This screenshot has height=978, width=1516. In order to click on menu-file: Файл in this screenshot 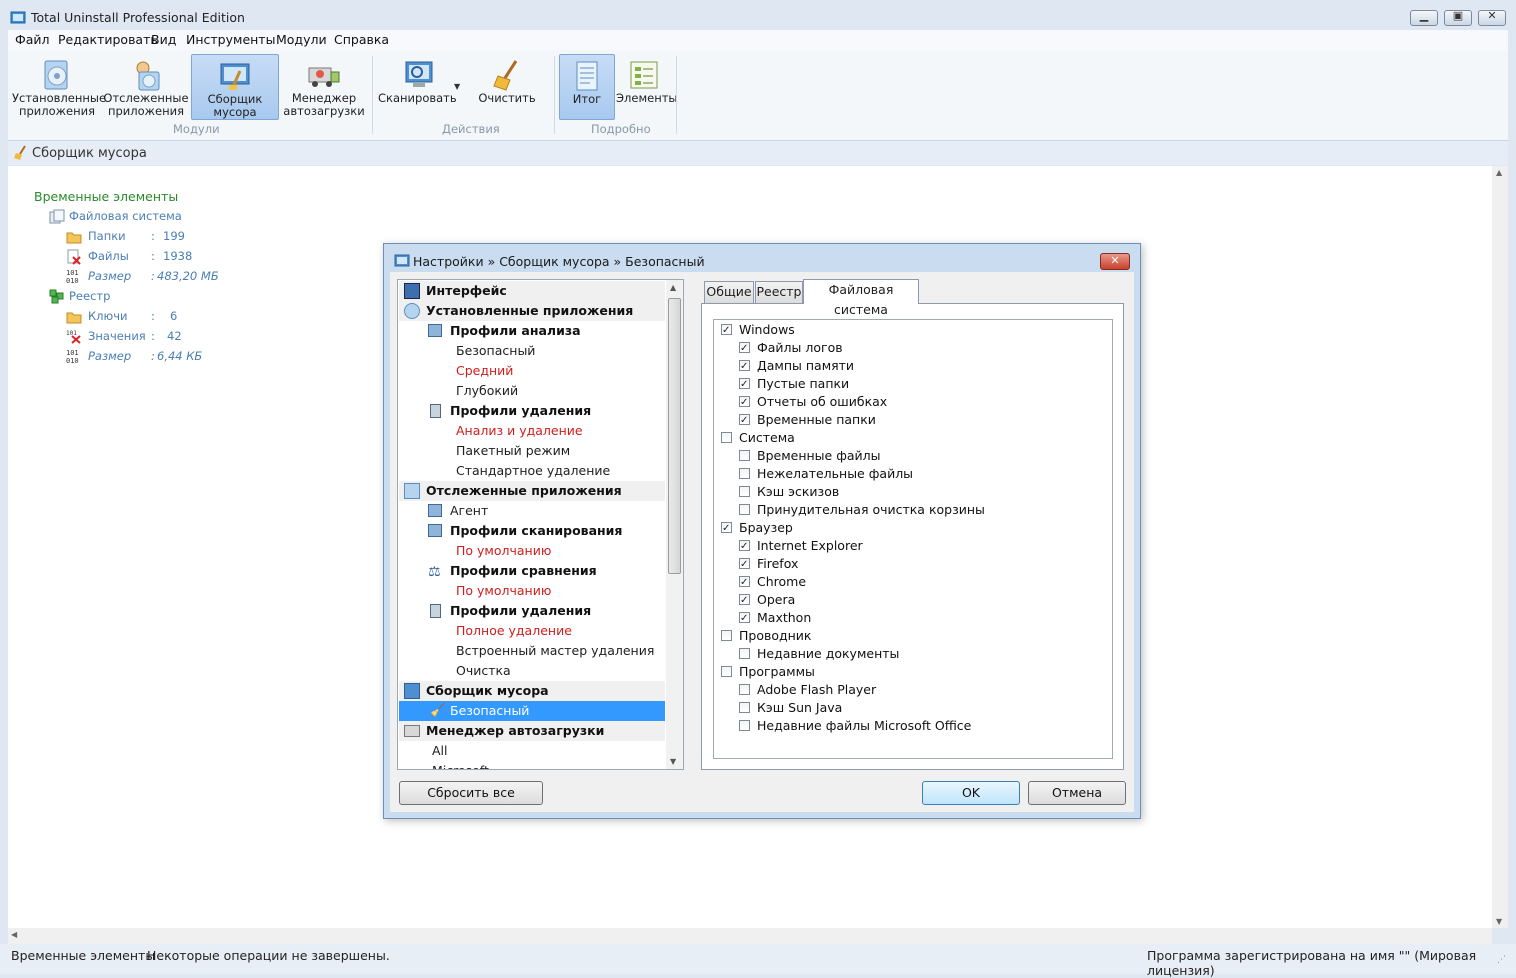, I will do `click(32, 39)`.